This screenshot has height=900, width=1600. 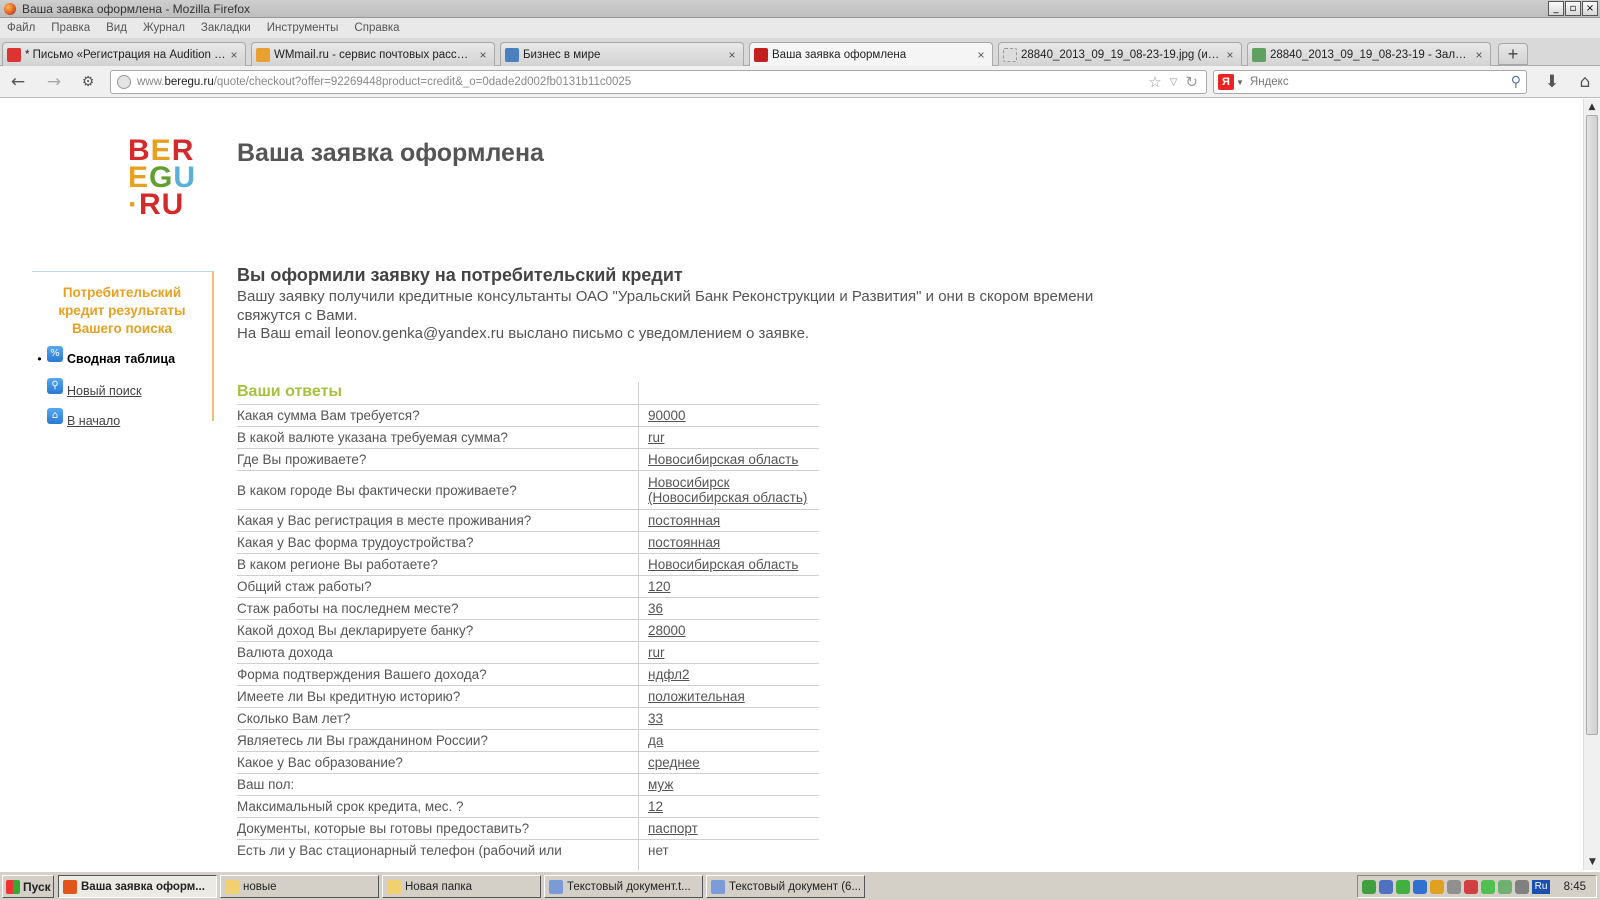 I want to click on site-identity-icon, so click(x=124, y=82).